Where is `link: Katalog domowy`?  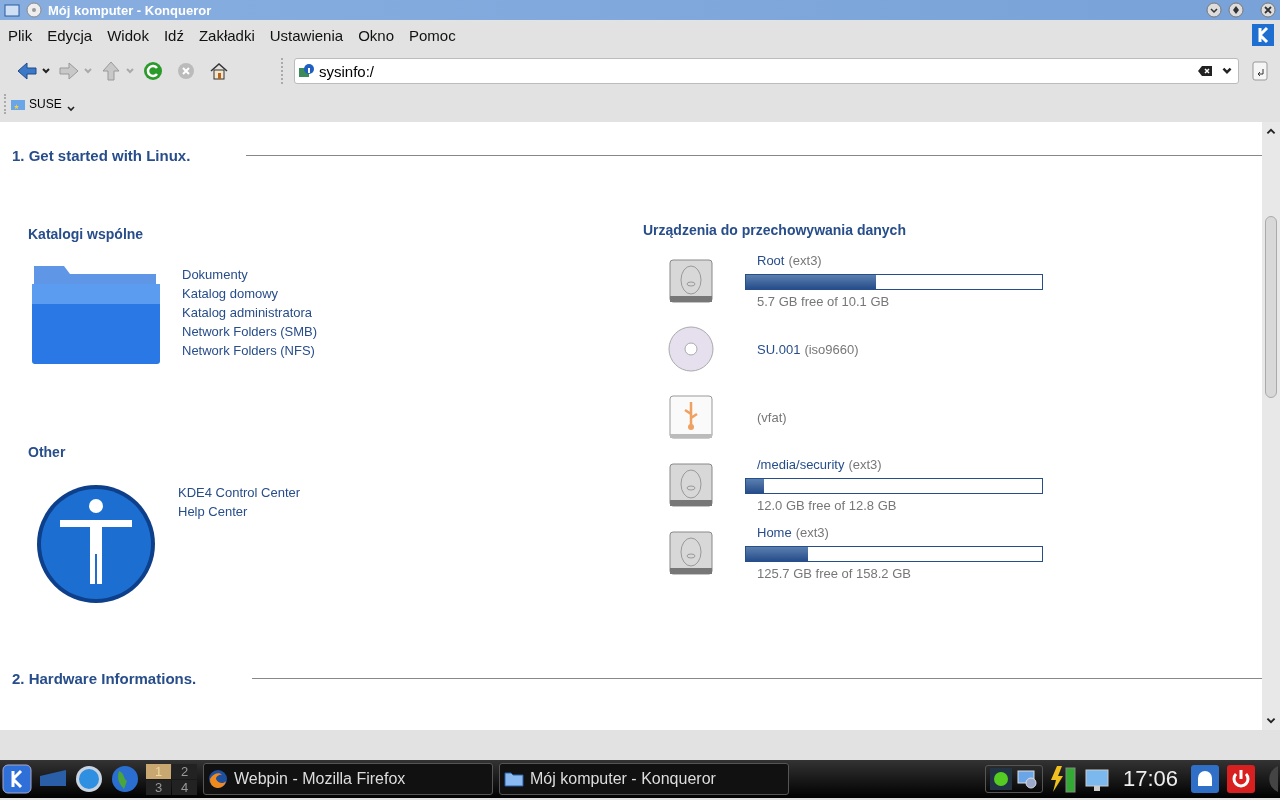
link: Katalog domowy is located at coordinates (250, 293).